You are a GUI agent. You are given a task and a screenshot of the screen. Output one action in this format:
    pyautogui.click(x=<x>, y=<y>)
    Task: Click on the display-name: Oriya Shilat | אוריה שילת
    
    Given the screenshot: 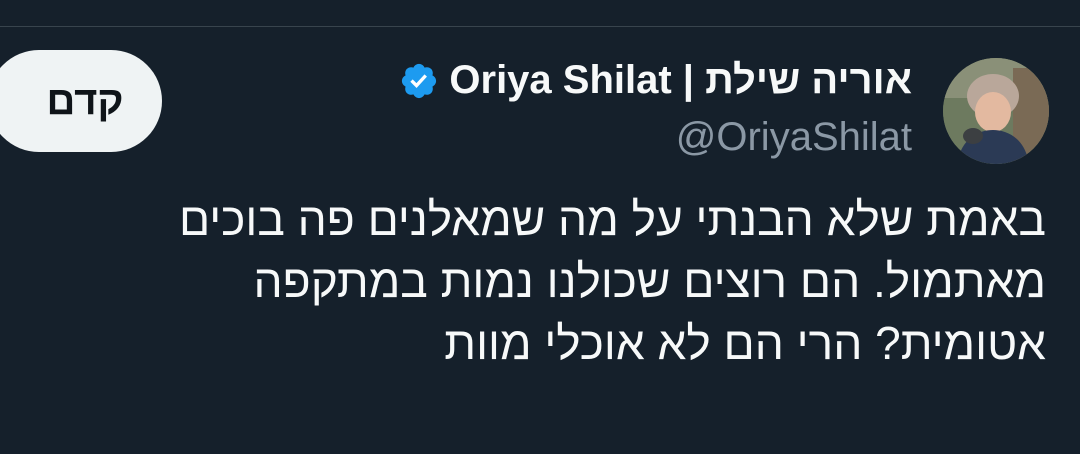 What is the action you would take?
    pyautogui.click(x=680, y=80)
    